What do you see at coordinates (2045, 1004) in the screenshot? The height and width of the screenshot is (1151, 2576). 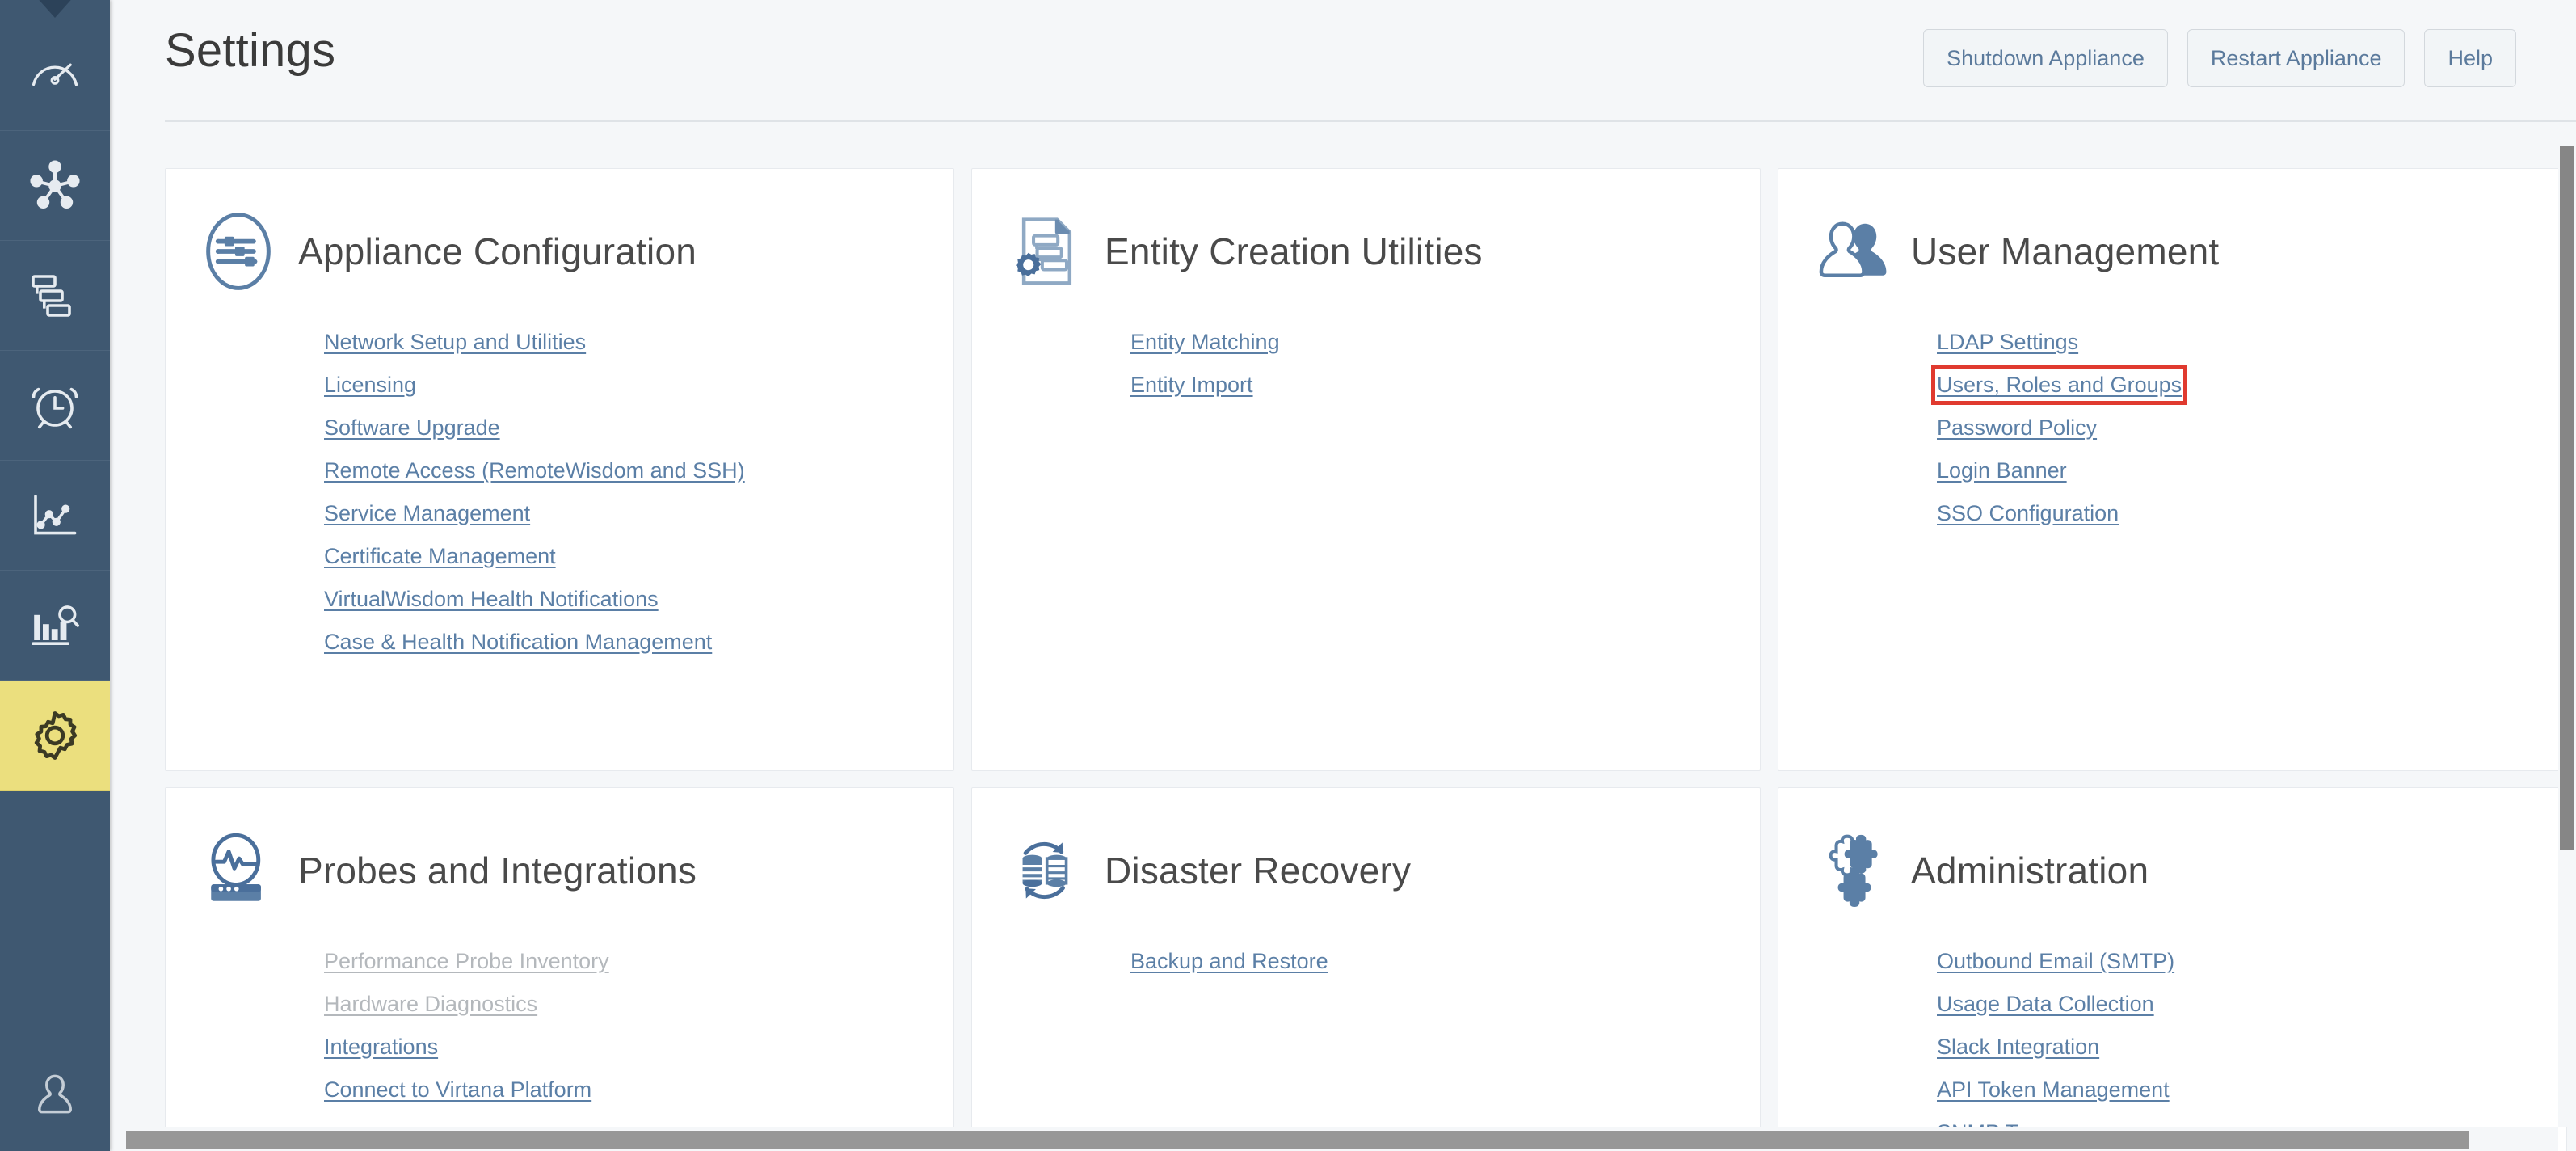 I see `card-link: Usage Data Collection` at bounding box center [2045, 1004].